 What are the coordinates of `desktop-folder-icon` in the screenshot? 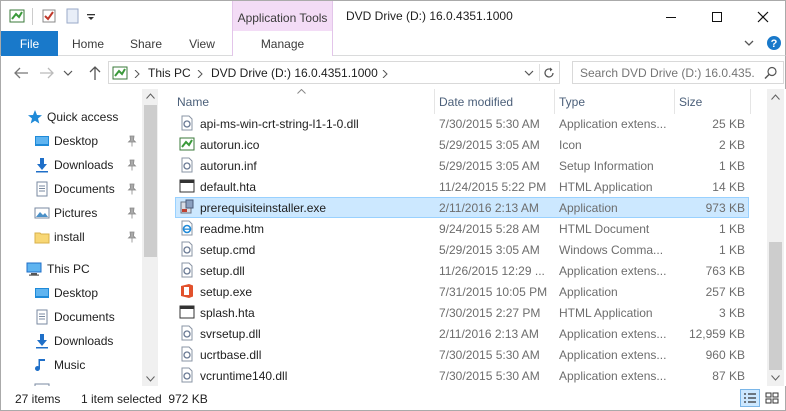 It's located at (42, 141).